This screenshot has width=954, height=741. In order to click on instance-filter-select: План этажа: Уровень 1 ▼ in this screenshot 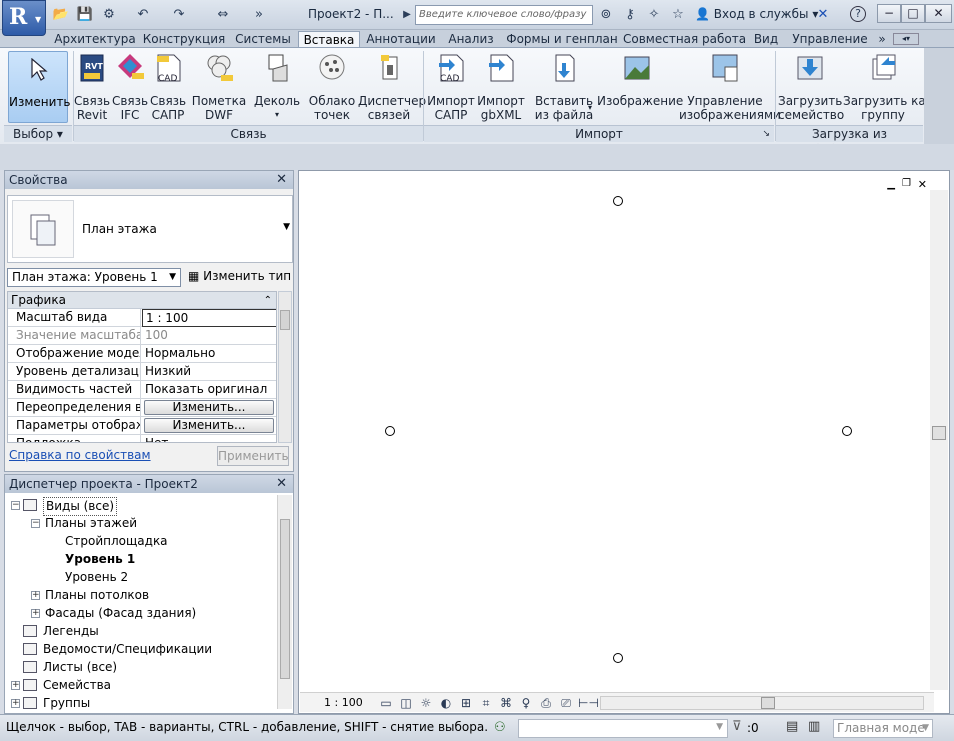, I will do `click(94, 277)`.